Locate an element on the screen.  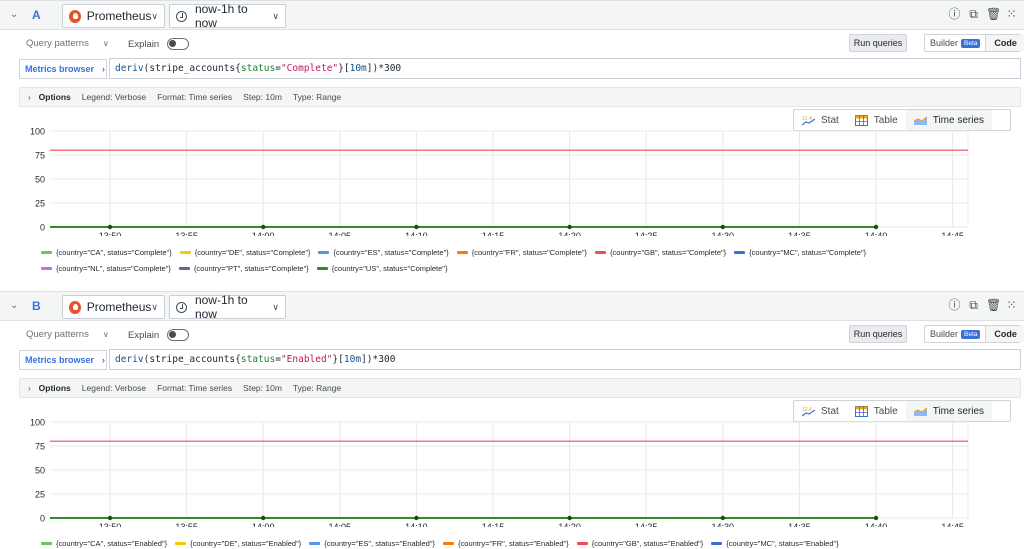
table-icon is located at coordinates (861, 411).